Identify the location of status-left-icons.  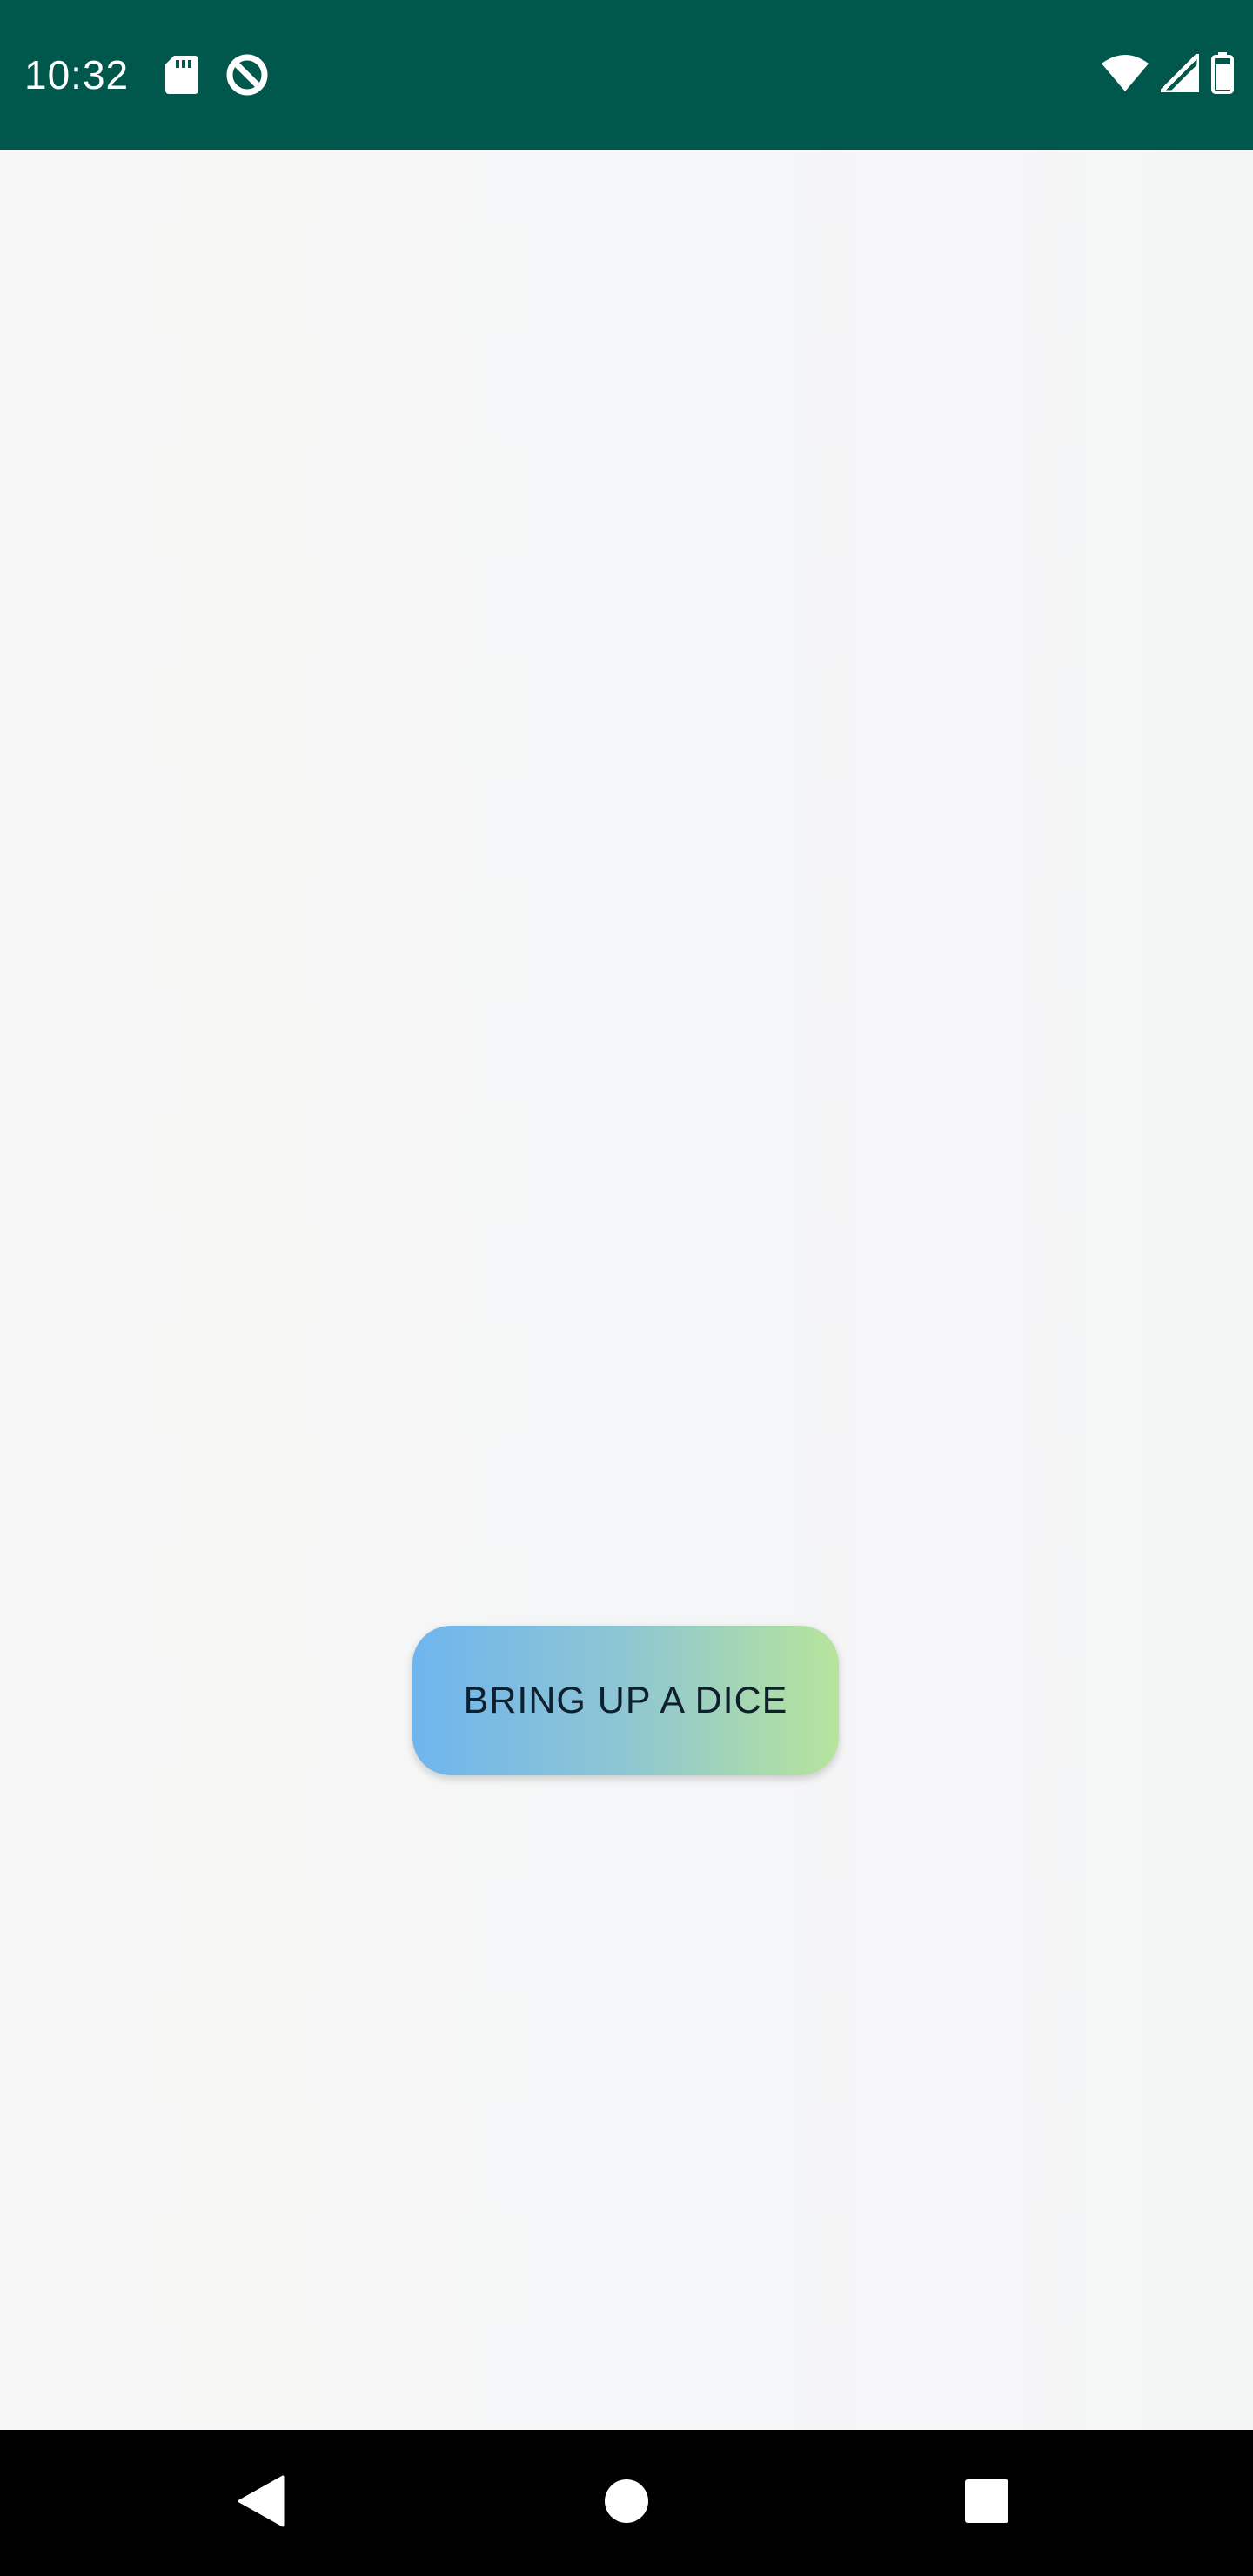
(217, 77).